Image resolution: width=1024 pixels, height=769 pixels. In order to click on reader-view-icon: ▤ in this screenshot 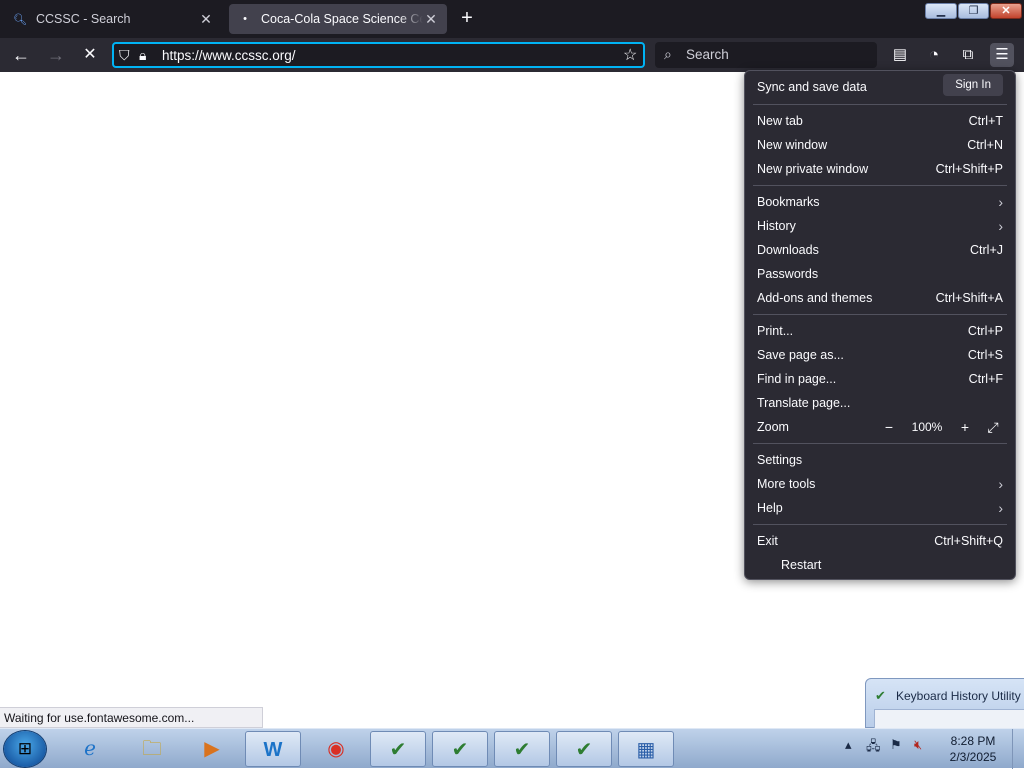, I will do `click(900, 55)`.